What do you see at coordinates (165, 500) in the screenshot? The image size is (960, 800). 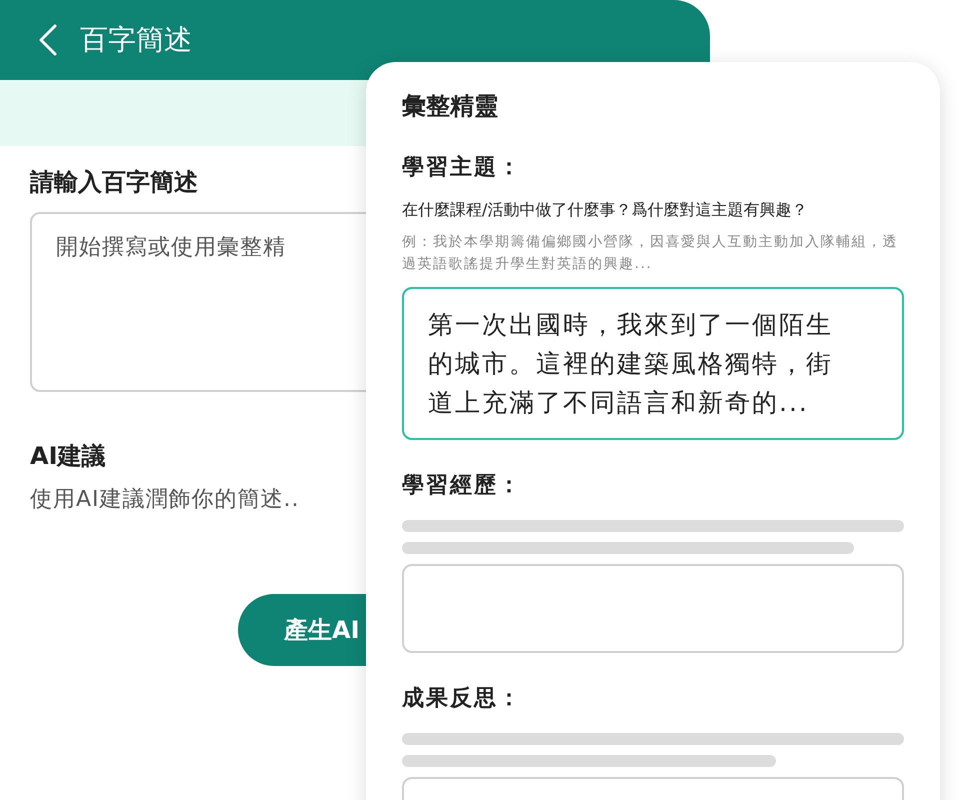 I see `ai-description: 使用AI建議潤飾你的簡述..` at bounding box center [165, 500].